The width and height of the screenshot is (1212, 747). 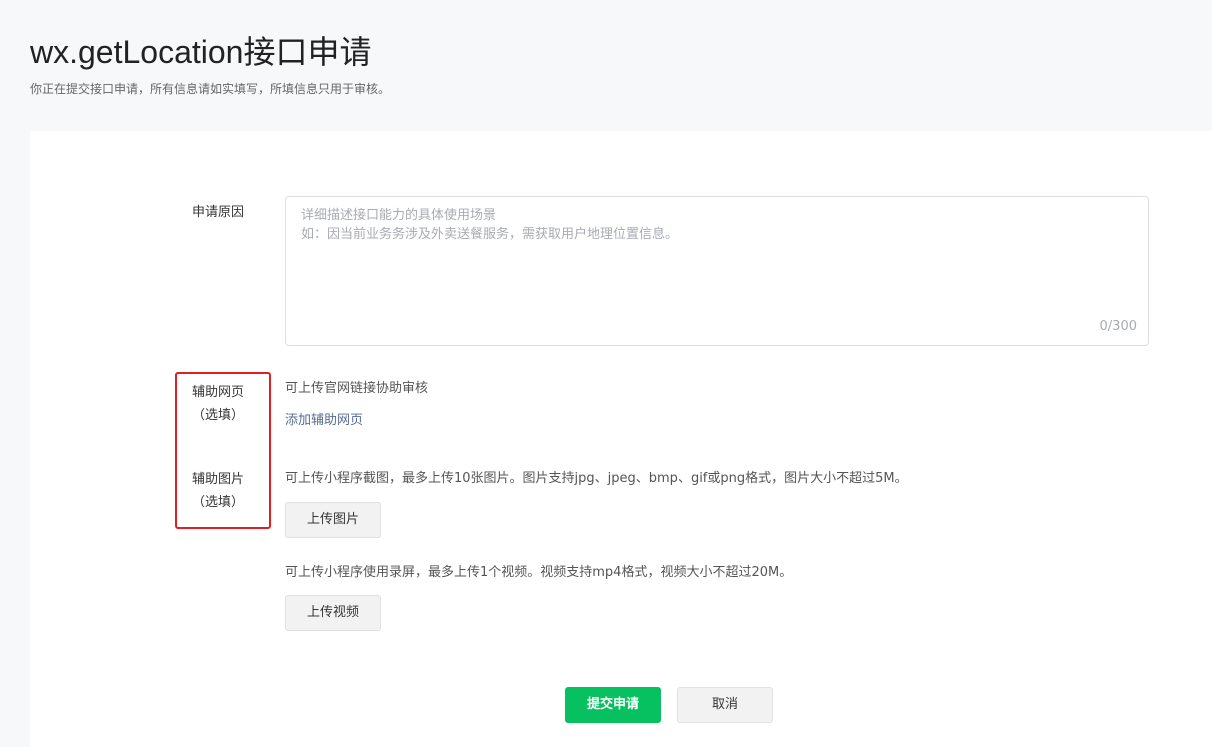 What do you see at coordinates (217, 404) in the screenshot?
I see `web-label: 辅助网页 （选填）` at bounding box center [217, 404].